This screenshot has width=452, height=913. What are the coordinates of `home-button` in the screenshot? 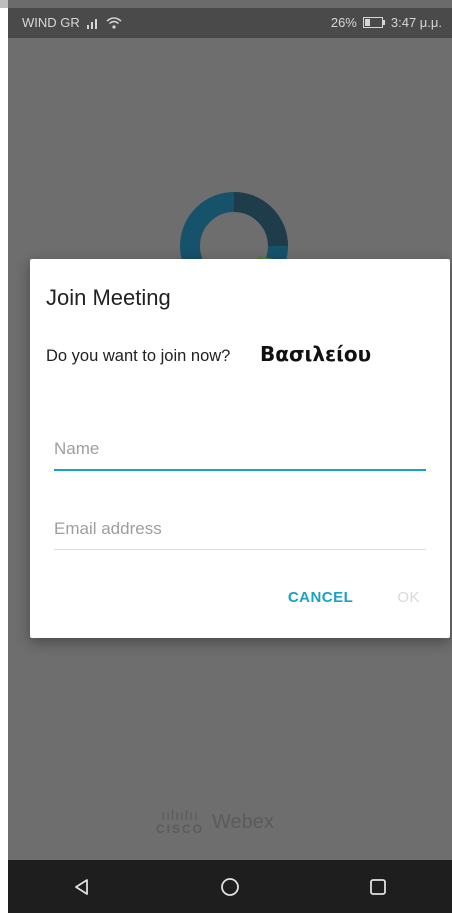 It's located at (230, 887).